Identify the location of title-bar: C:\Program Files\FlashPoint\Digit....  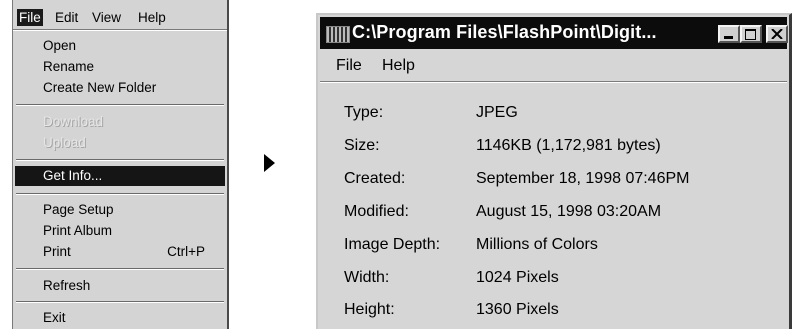
(554, 33).